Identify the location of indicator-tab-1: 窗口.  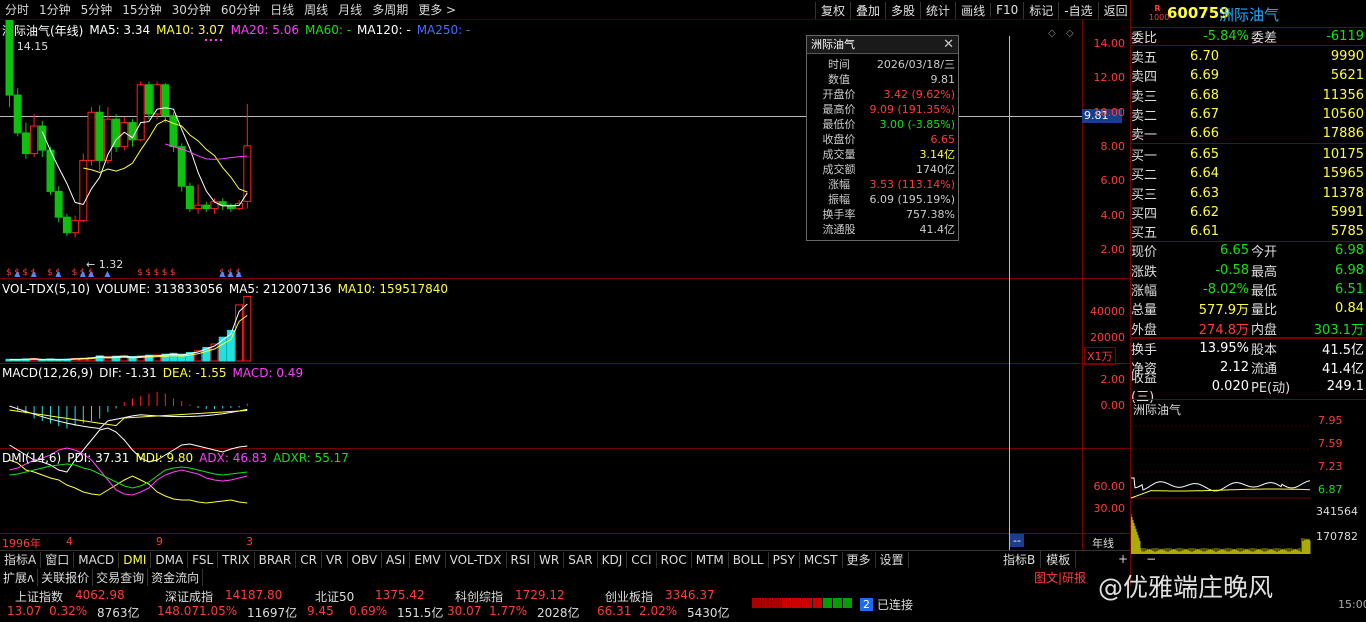
(58, 559).